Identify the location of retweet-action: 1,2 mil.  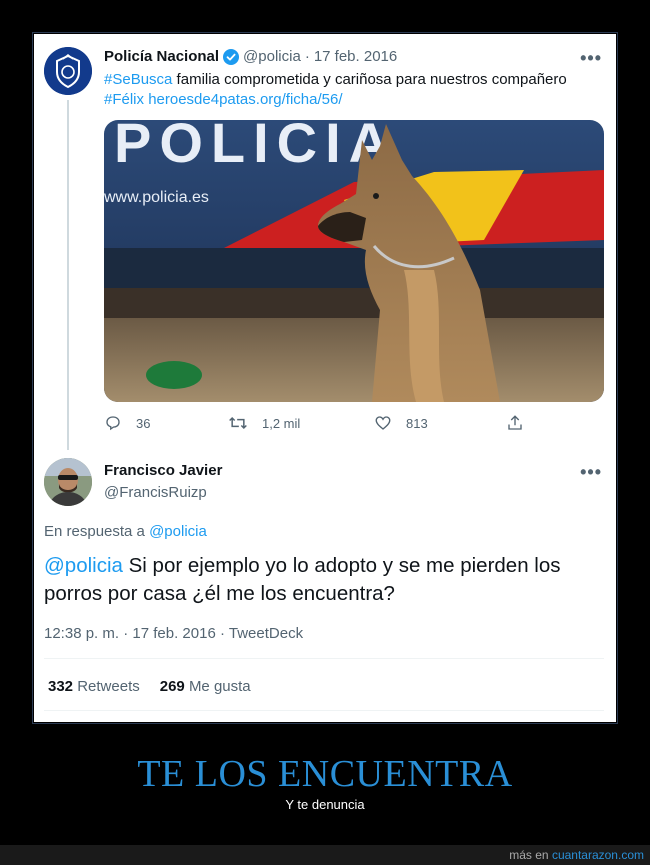
(264, 423).